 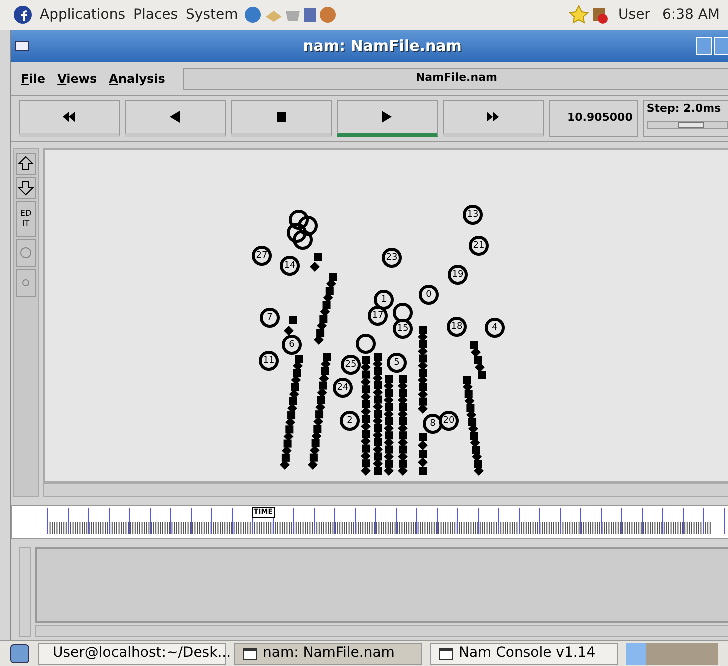 I want to click on fast-rewind-icon, so click(x=69, y=117).